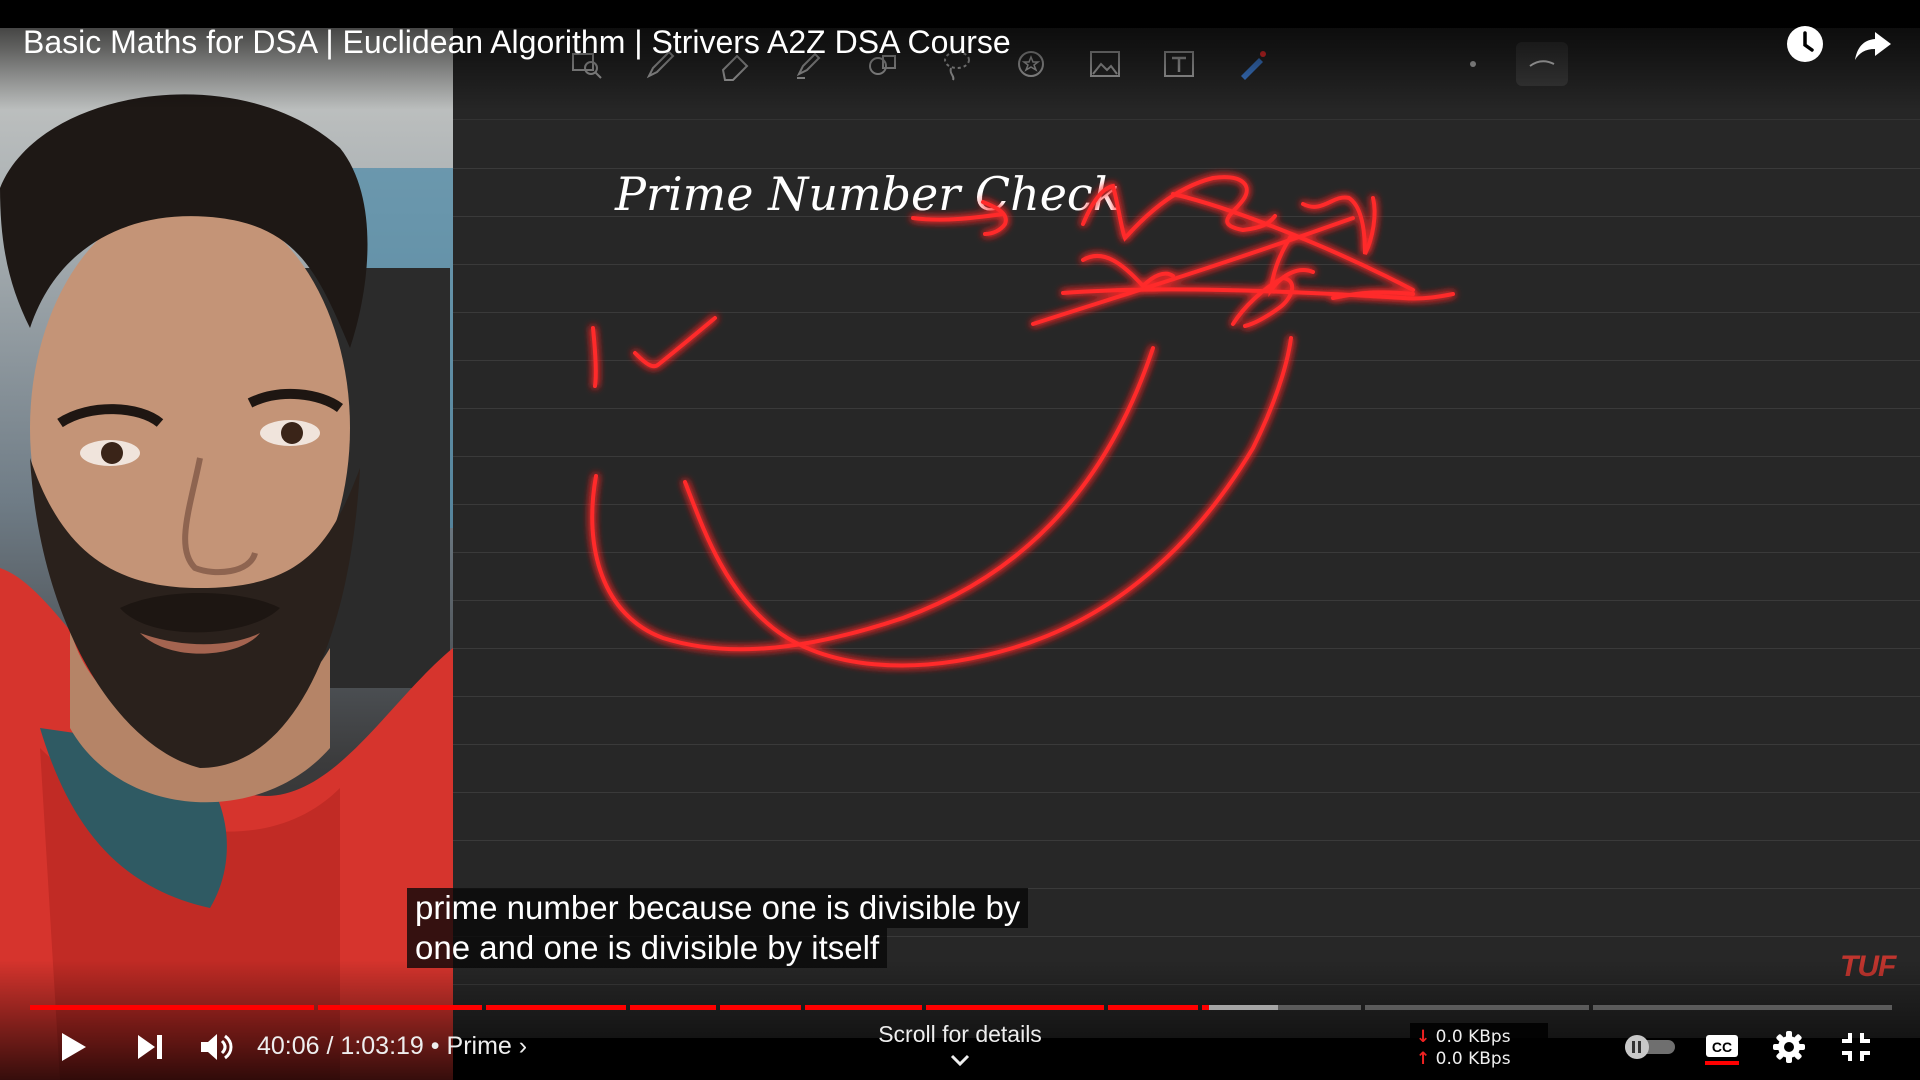 The width and height of the screenshot is (1920, 1080). I want to click on time-display: 40:06 / 1:03:19 • Prime ›, so click(392, 1046).